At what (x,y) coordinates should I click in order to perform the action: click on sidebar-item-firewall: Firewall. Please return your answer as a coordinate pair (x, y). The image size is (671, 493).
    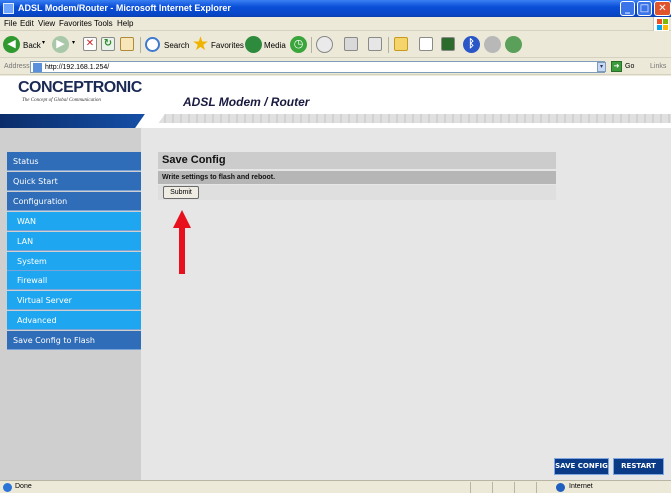
    Looking at the image, I should click on (74, 280).